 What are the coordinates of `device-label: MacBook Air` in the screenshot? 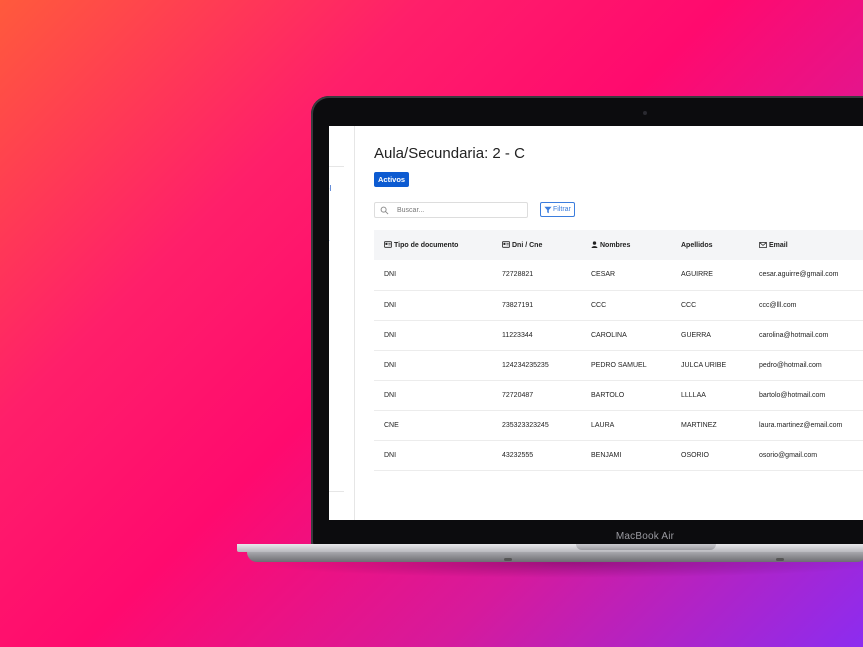 It's located at (645, 536).